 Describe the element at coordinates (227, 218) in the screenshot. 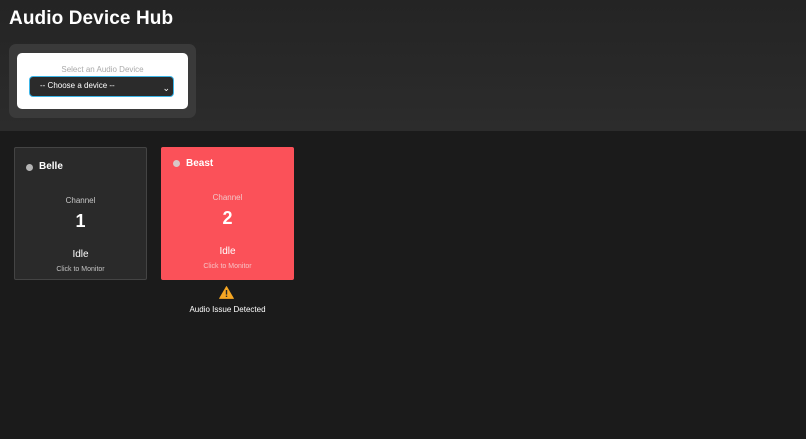

I see `channel-number: 2` at that location.